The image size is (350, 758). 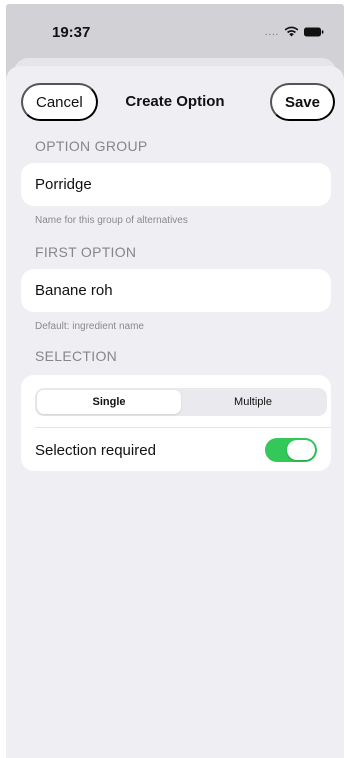 What do you see at coordinates (314, 31) in the screenshot?
I see `battery-icon` at bounding box center [314, 31].